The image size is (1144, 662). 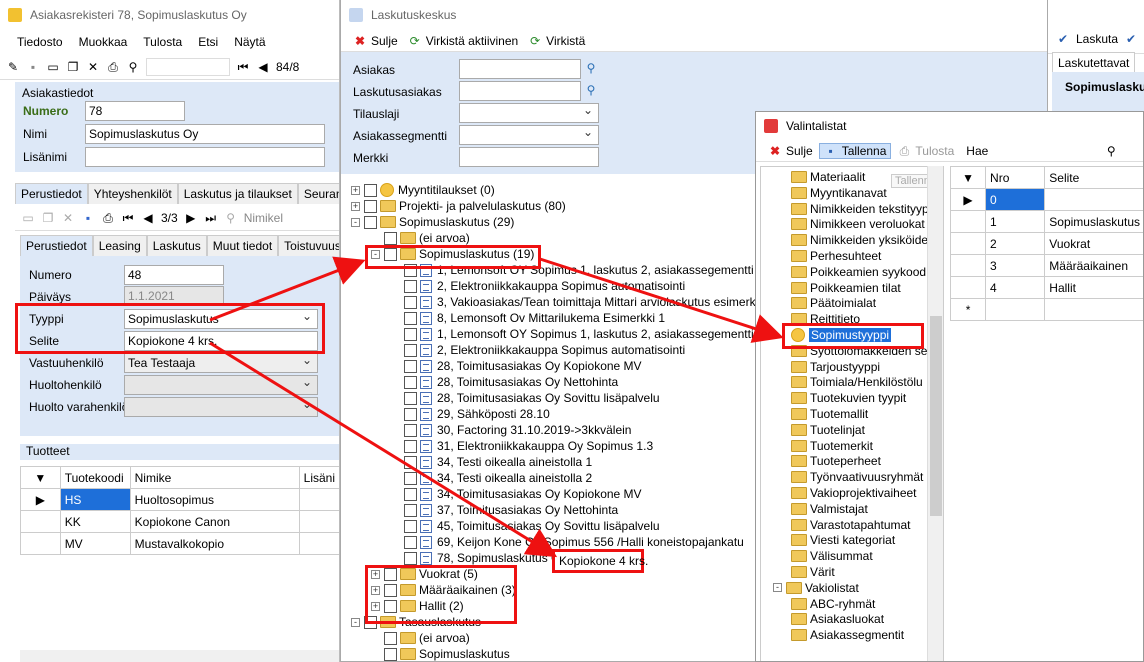 What do you see at coordinates (318, 477) in the screenshot?
I see `column-lisanimi: Lisäni` at bounding box center [318, 477].